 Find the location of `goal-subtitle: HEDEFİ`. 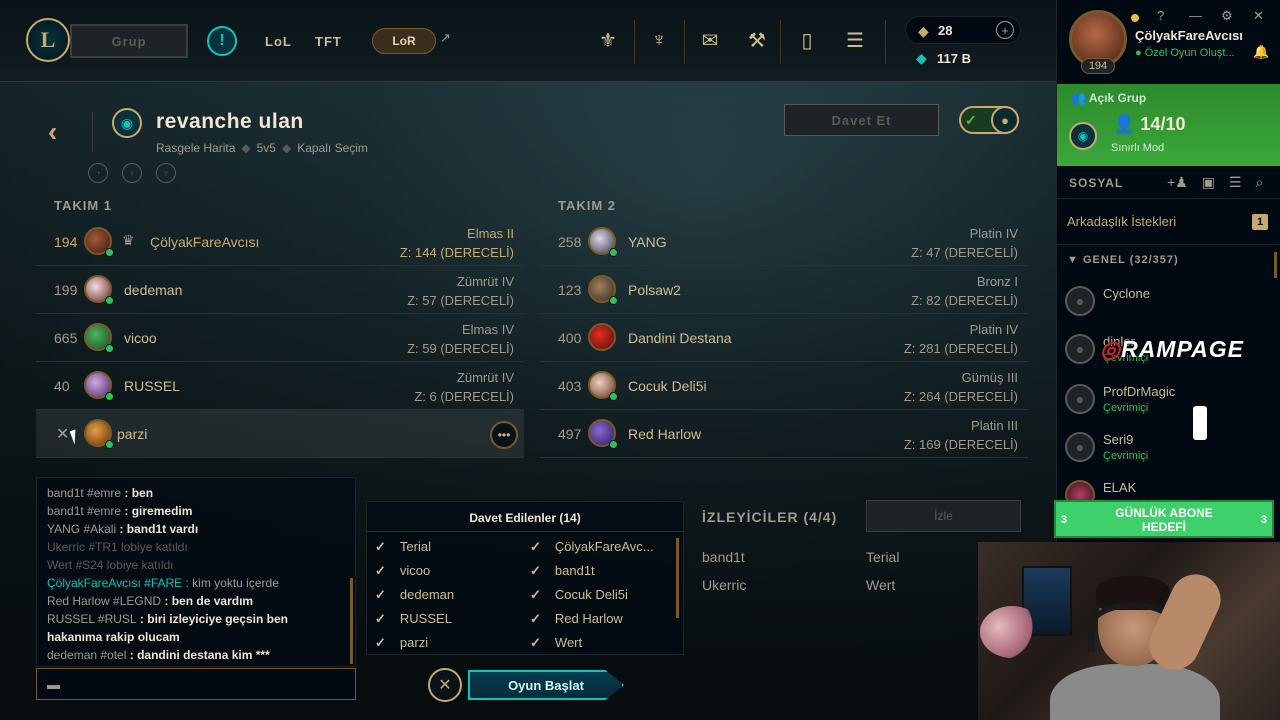

goal-subtitle: HEDEFİ is located at coordinates (1163, 527).